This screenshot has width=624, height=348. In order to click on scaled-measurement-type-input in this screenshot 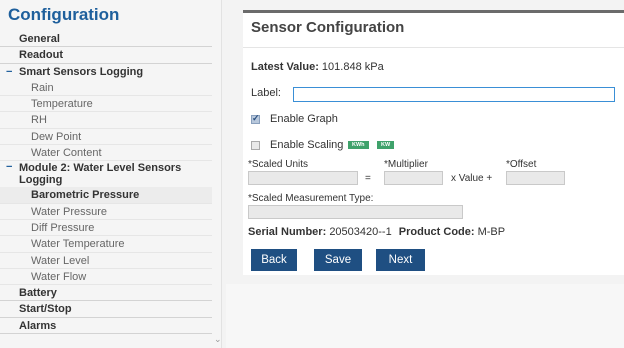, I will do `click(355, 212)`.